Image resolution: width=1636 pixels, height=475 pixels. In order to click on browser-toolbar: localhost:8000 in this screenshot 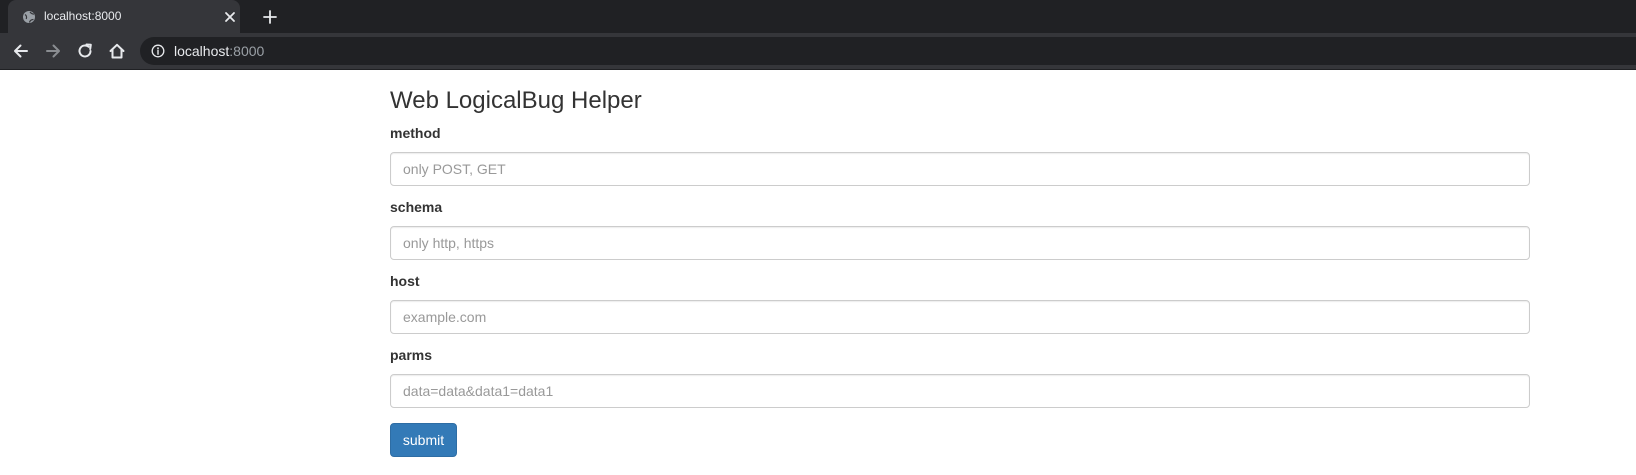, I will do `click(818, 51)`.